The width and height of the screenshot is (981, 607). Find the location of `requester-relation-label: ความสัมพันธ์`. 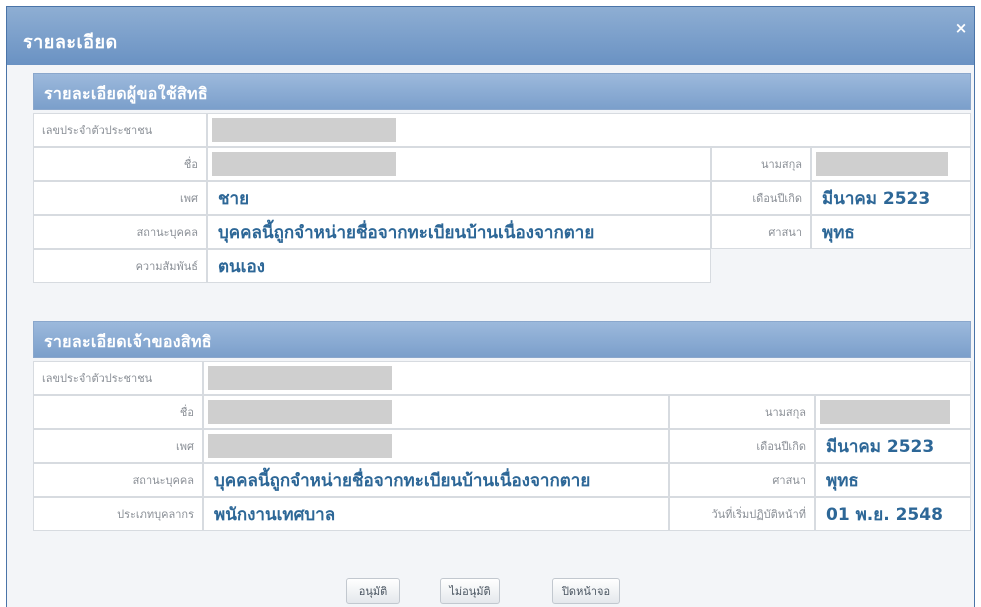

requester-relation-label: ความสัมพันธ์ is located at coordinates (120, 266).